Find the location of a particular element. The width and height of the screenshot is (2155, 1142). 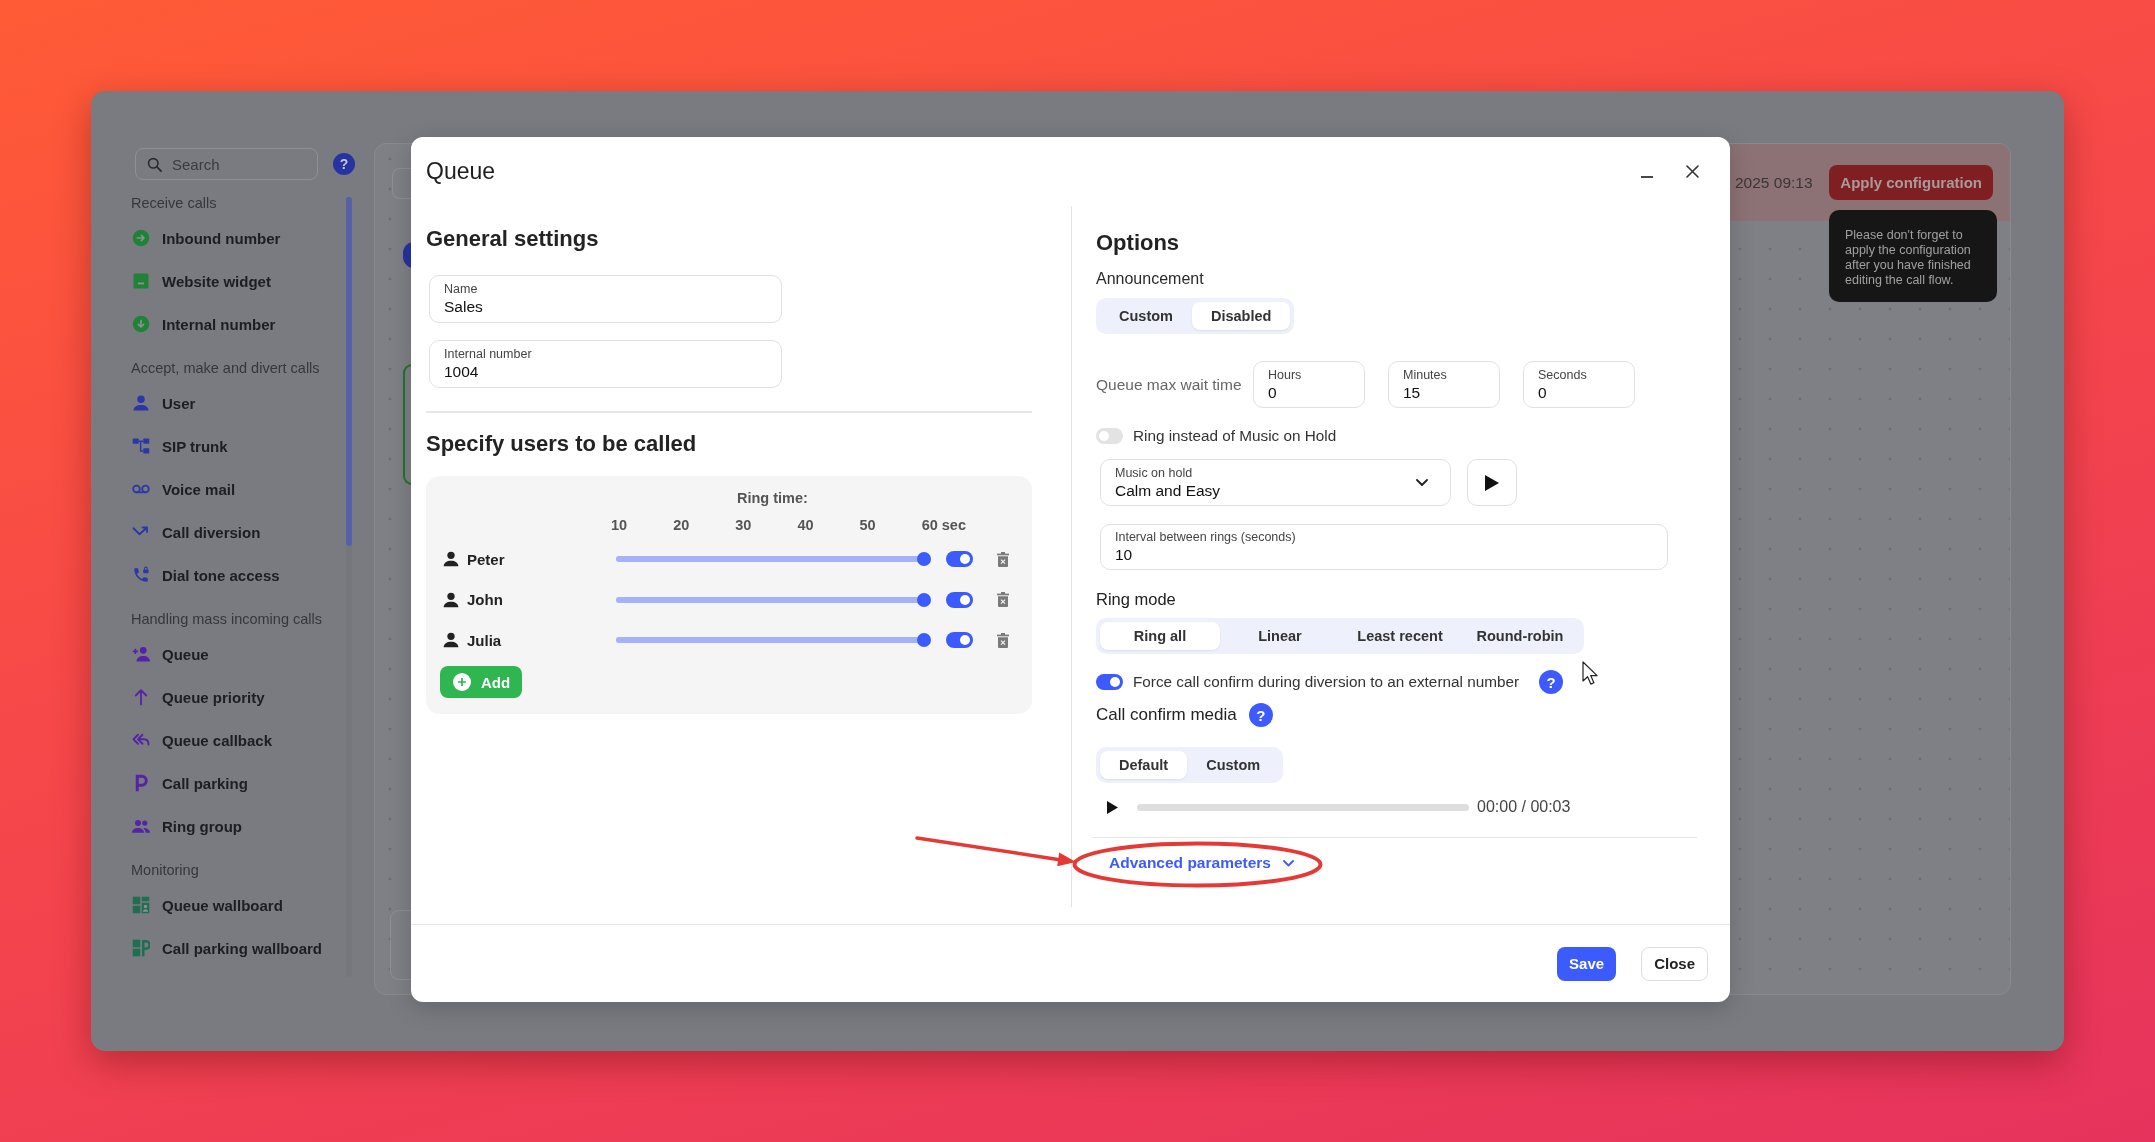

text-field: Internal number 1004 is located at coordinates (605, 364).